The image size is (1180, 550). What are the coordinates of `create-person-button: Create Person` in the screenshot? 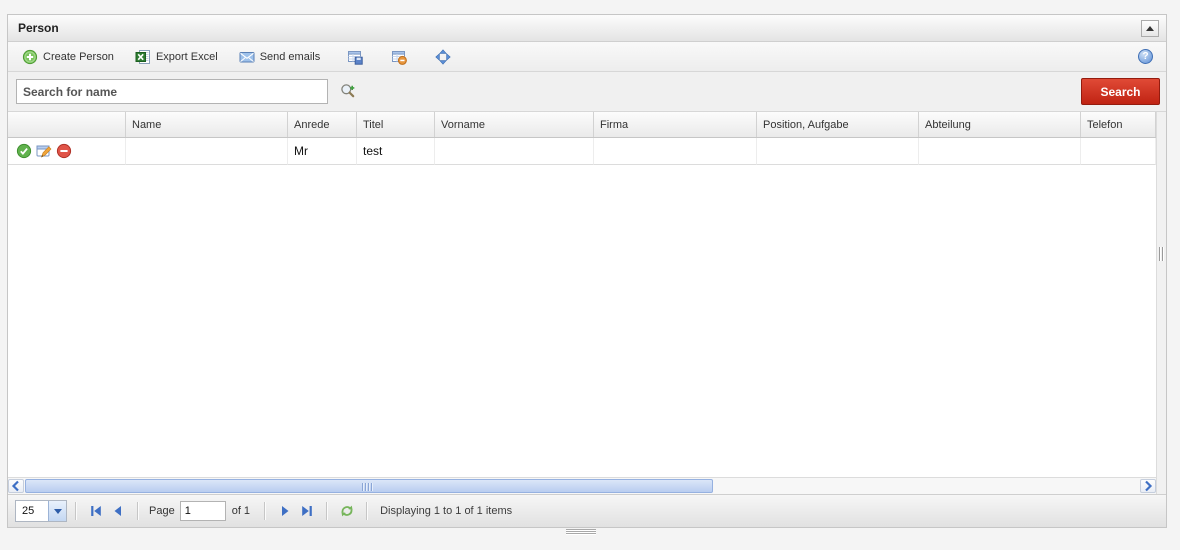 It's located at (68, 57).